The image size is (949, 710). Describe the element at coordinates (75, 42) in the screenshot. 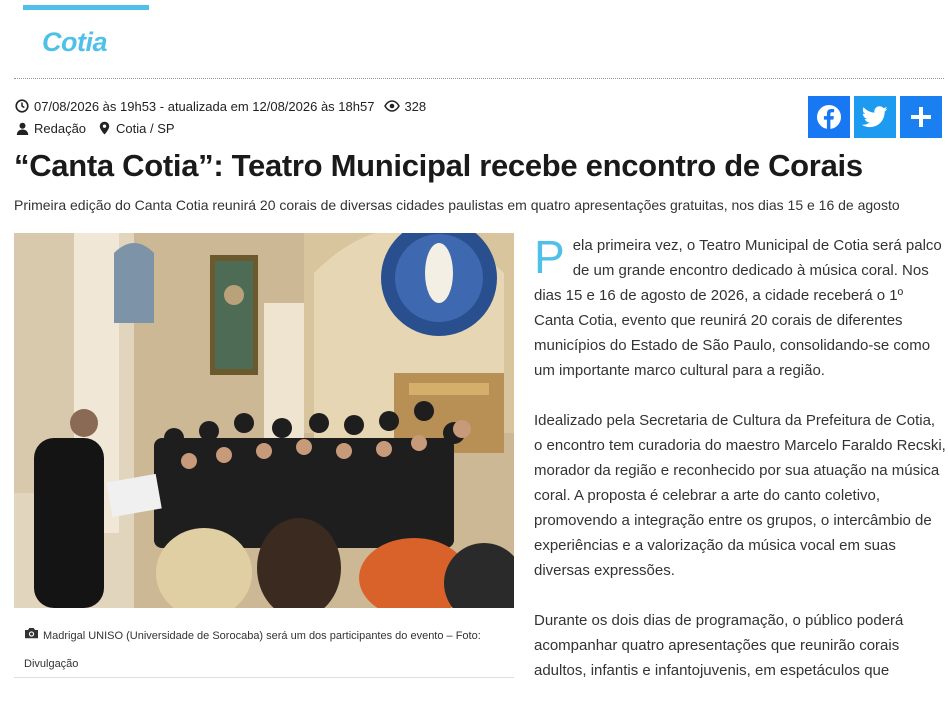

I see `section-link-cotia: Cotia` at that location.